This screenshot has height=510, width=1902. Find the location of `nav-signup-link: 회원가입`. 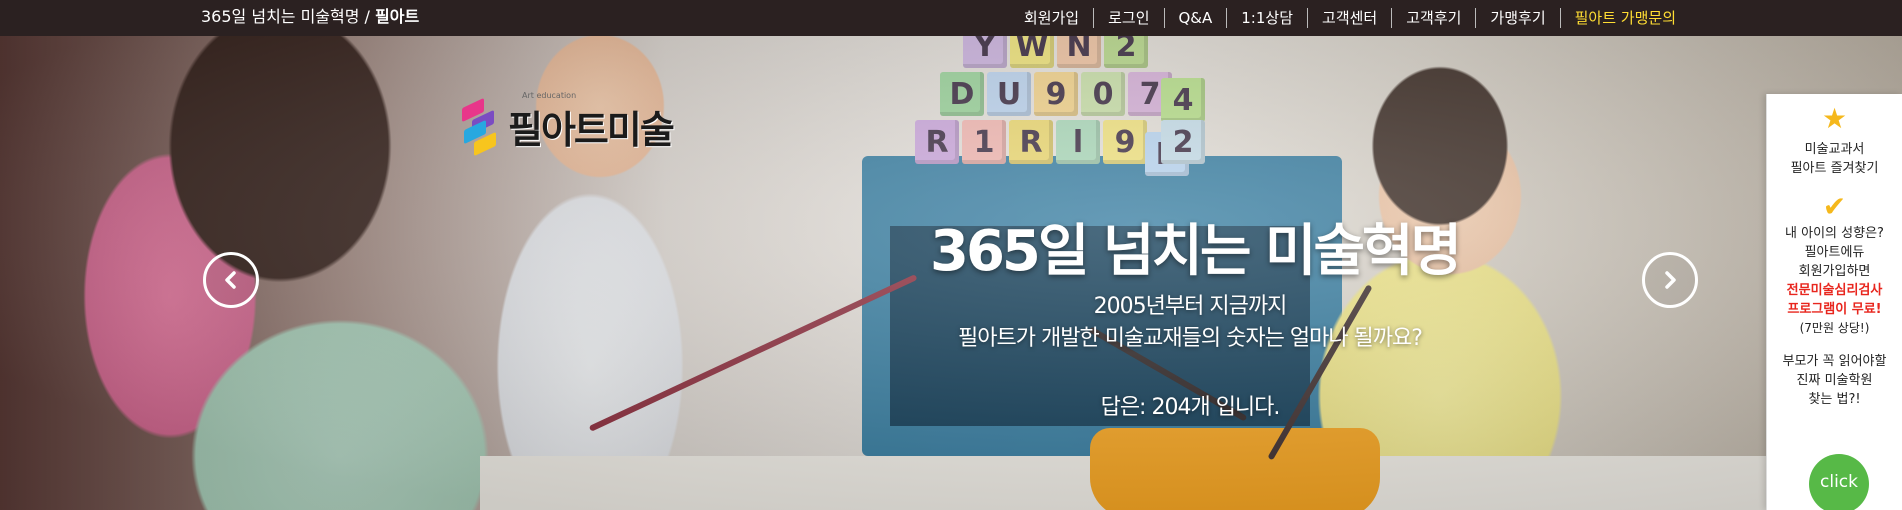

nav-signup-link: 회원가입 is located at coordinates (1051, 18).